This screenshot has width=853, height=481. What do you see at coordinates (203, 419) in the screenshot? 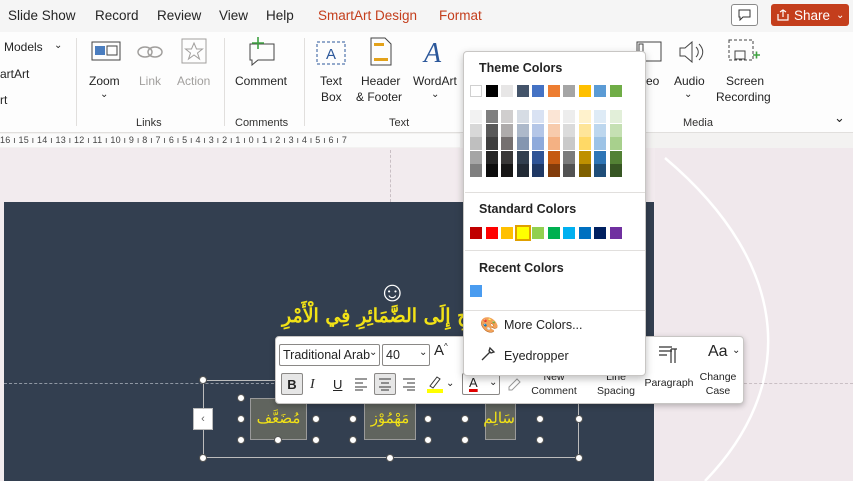
I see `smartart-text-pane-toggle: ‹` at bounding box center [203, 419].